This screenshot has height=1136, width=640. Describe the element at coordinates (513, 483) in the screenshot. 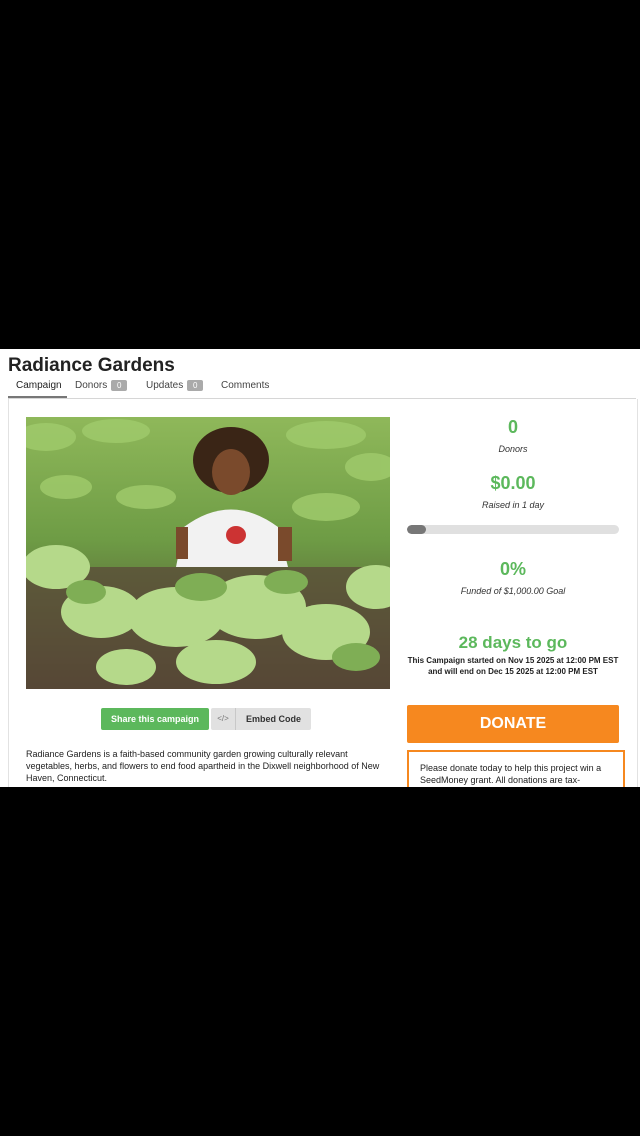

I see `amount-raised: $0.00` at that location.